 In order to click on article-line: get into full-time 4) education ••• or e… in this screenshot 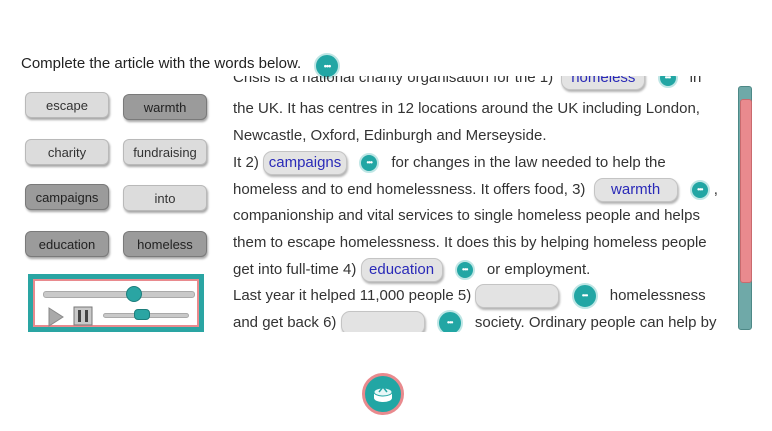, I will do `click(411, 270)`.